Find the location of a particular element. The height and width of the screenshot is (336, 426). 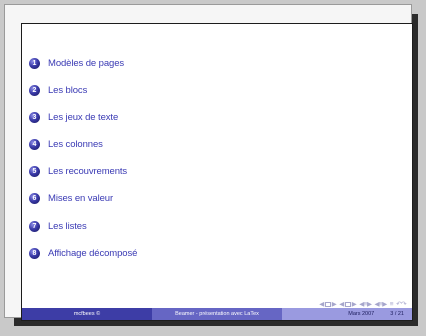

toc-item-8: 8 Affichage décomposé is located at coordinates (83, 253).